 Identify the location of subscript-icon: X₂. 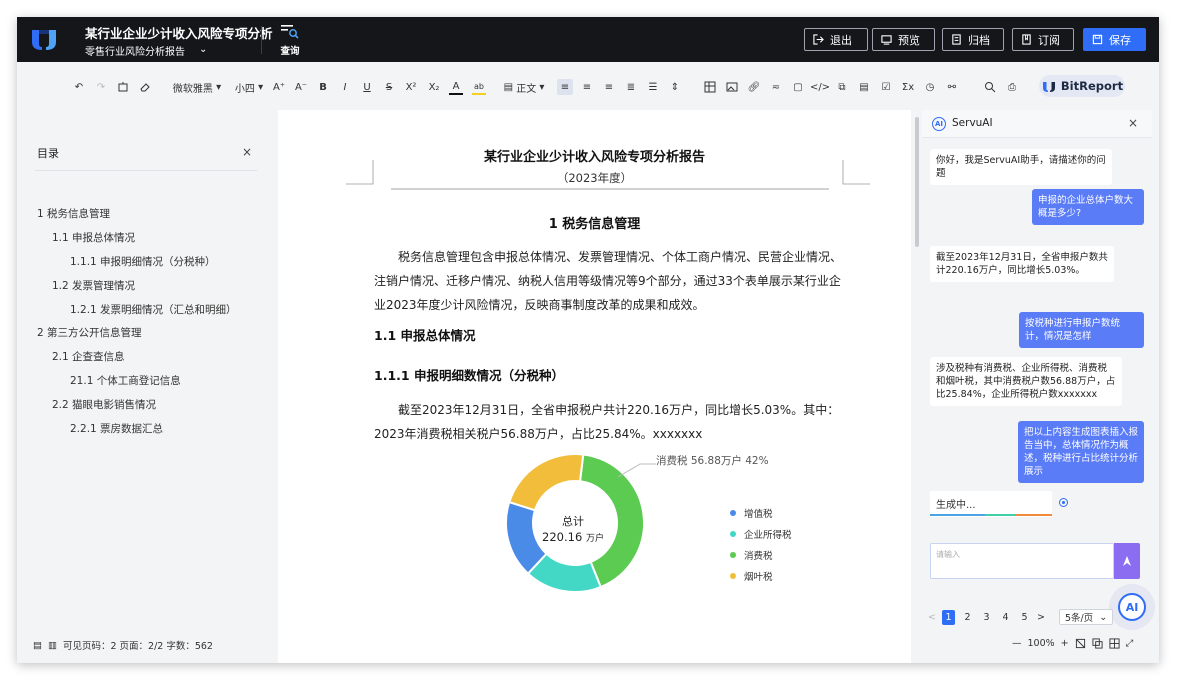
(434, 87).